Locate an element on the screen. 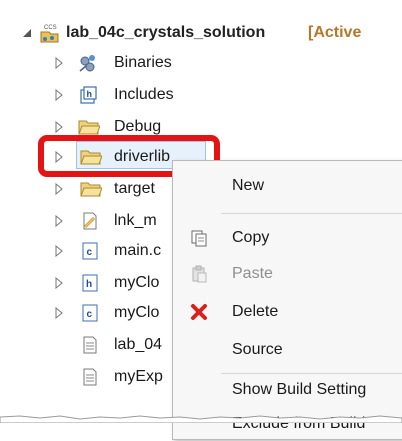 The height and width of the screenshot is (441, 402). tree-item-label: main.c is located at coordinates (138, 250).